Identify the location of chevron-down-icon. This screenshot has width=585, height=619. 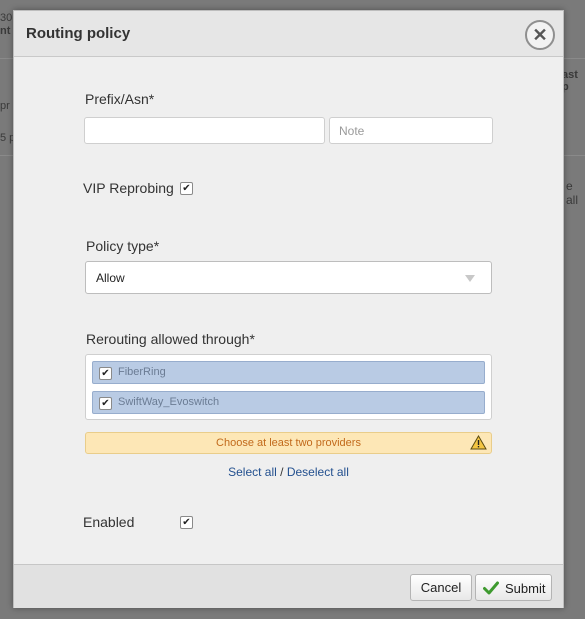
(470, 278).